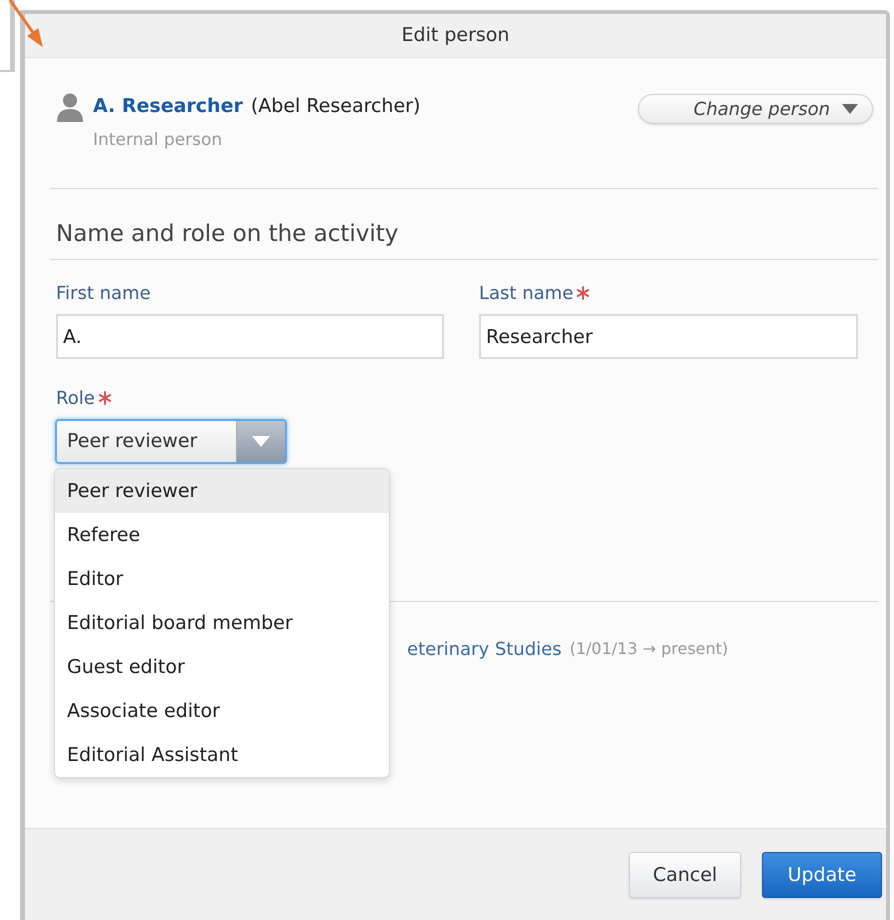 The image size is (894, 920). Describe the element at coordinates (456, 35) in the screenshot. I see `dialog-title: Edit person` at that location.